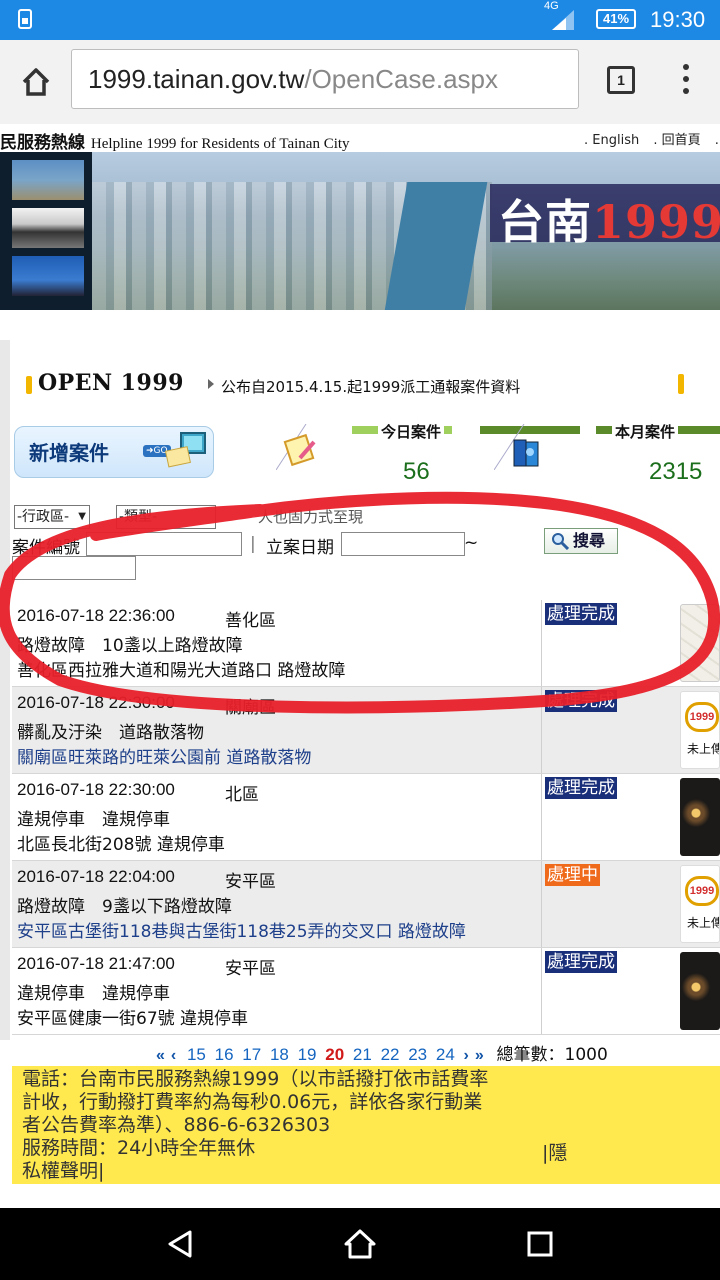 The height and width of the screenshot is (1280, 720). What do you see at coordinates (224, 1055) in the screenshot?
I see `page-link: 16` at bounding box center [224, 1055].